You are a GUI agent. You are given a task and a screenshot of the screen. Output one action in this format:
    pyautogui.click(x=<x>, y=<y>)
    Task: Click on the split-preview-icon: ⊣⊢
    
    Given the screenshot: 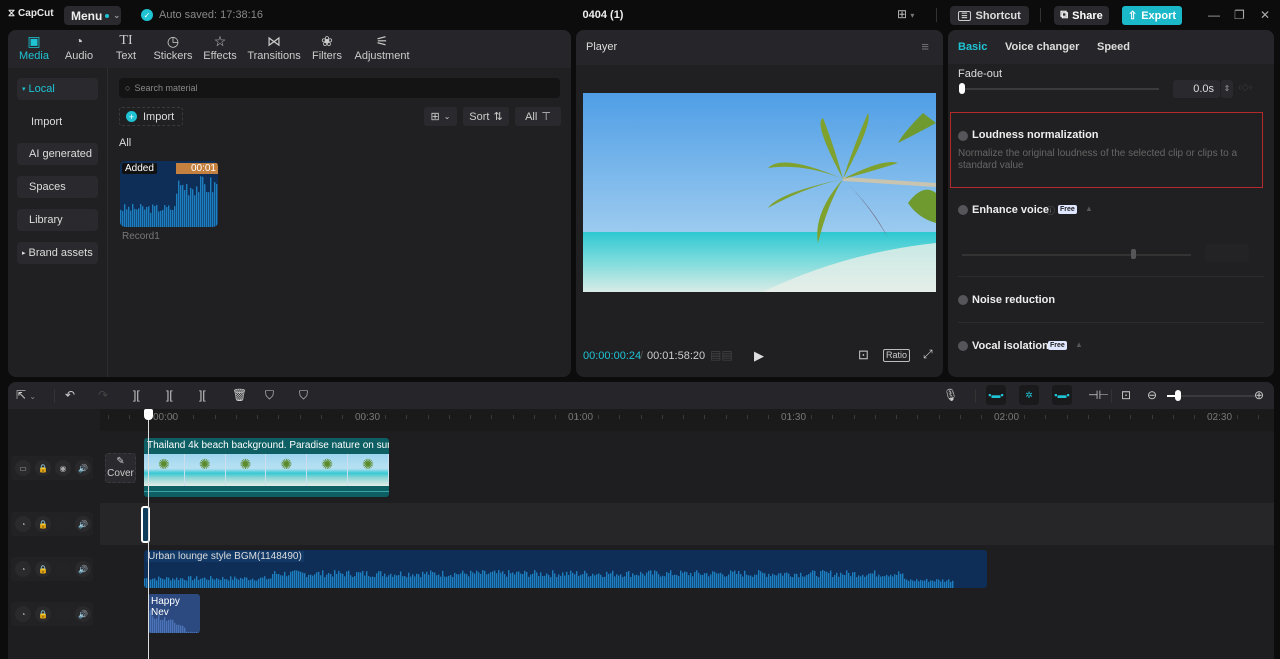 What is the action you would take?
    pyautogui.click(x=1098, y=395)
    